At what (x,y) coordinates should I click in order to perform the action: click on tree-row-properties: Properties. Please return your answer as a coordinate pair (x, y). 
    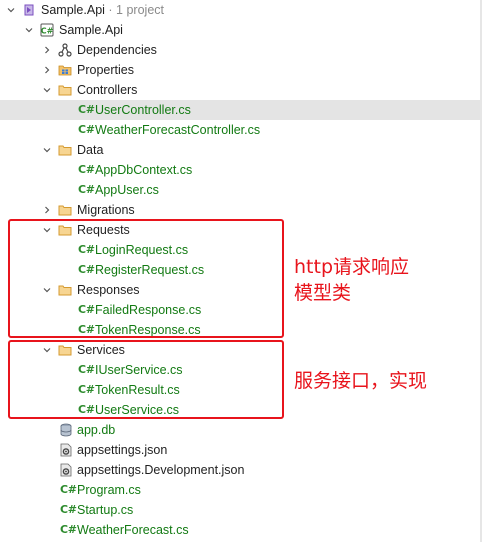
    Looking at the image, I should click on (241, 70).